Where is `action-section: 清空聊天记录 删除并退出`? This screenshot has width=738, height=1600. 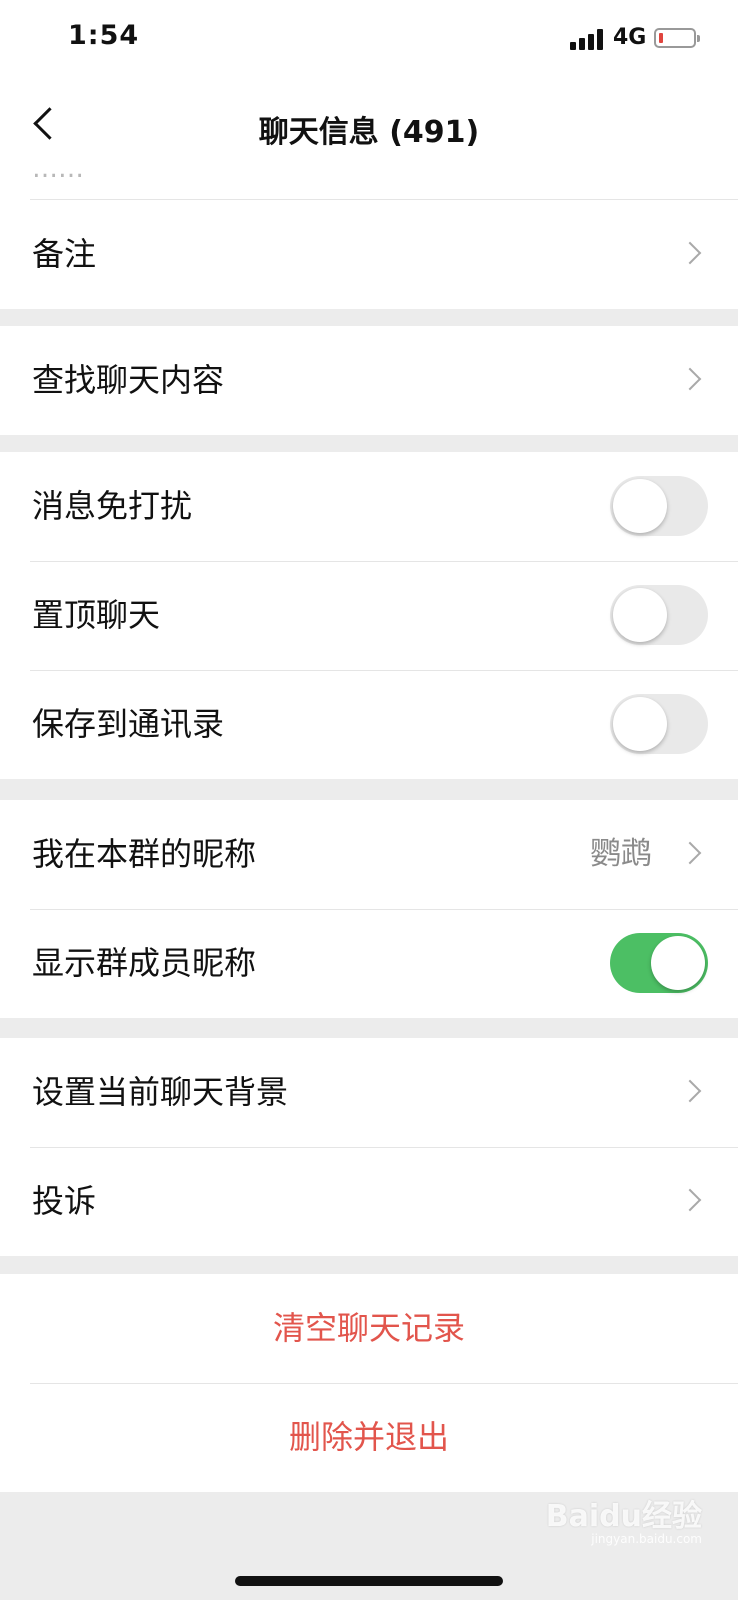 action-section: 清空聊天记录 删除并退出 is located at coordinates (369, 1383).